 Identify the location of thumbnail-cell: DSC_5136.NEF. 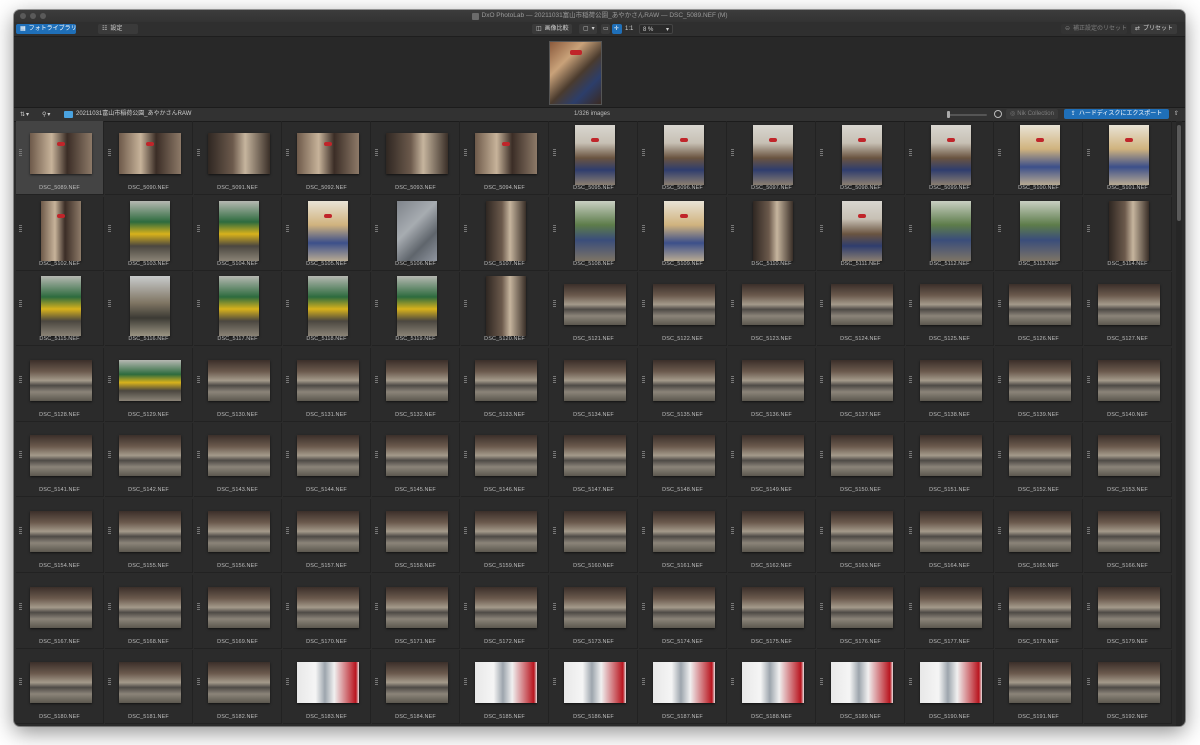
(772, 384).